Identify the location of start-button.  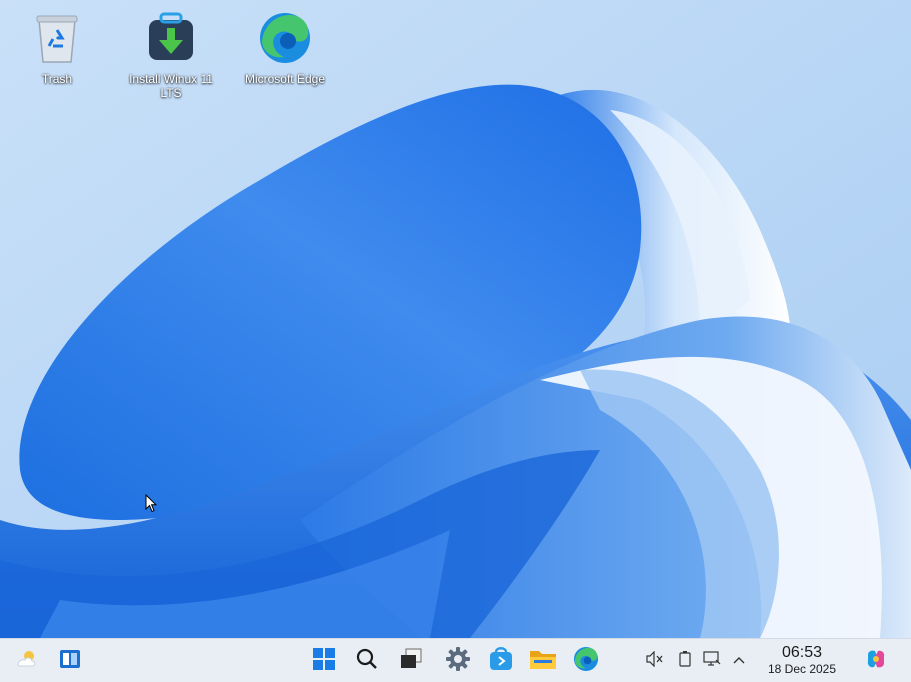
(324, 661).